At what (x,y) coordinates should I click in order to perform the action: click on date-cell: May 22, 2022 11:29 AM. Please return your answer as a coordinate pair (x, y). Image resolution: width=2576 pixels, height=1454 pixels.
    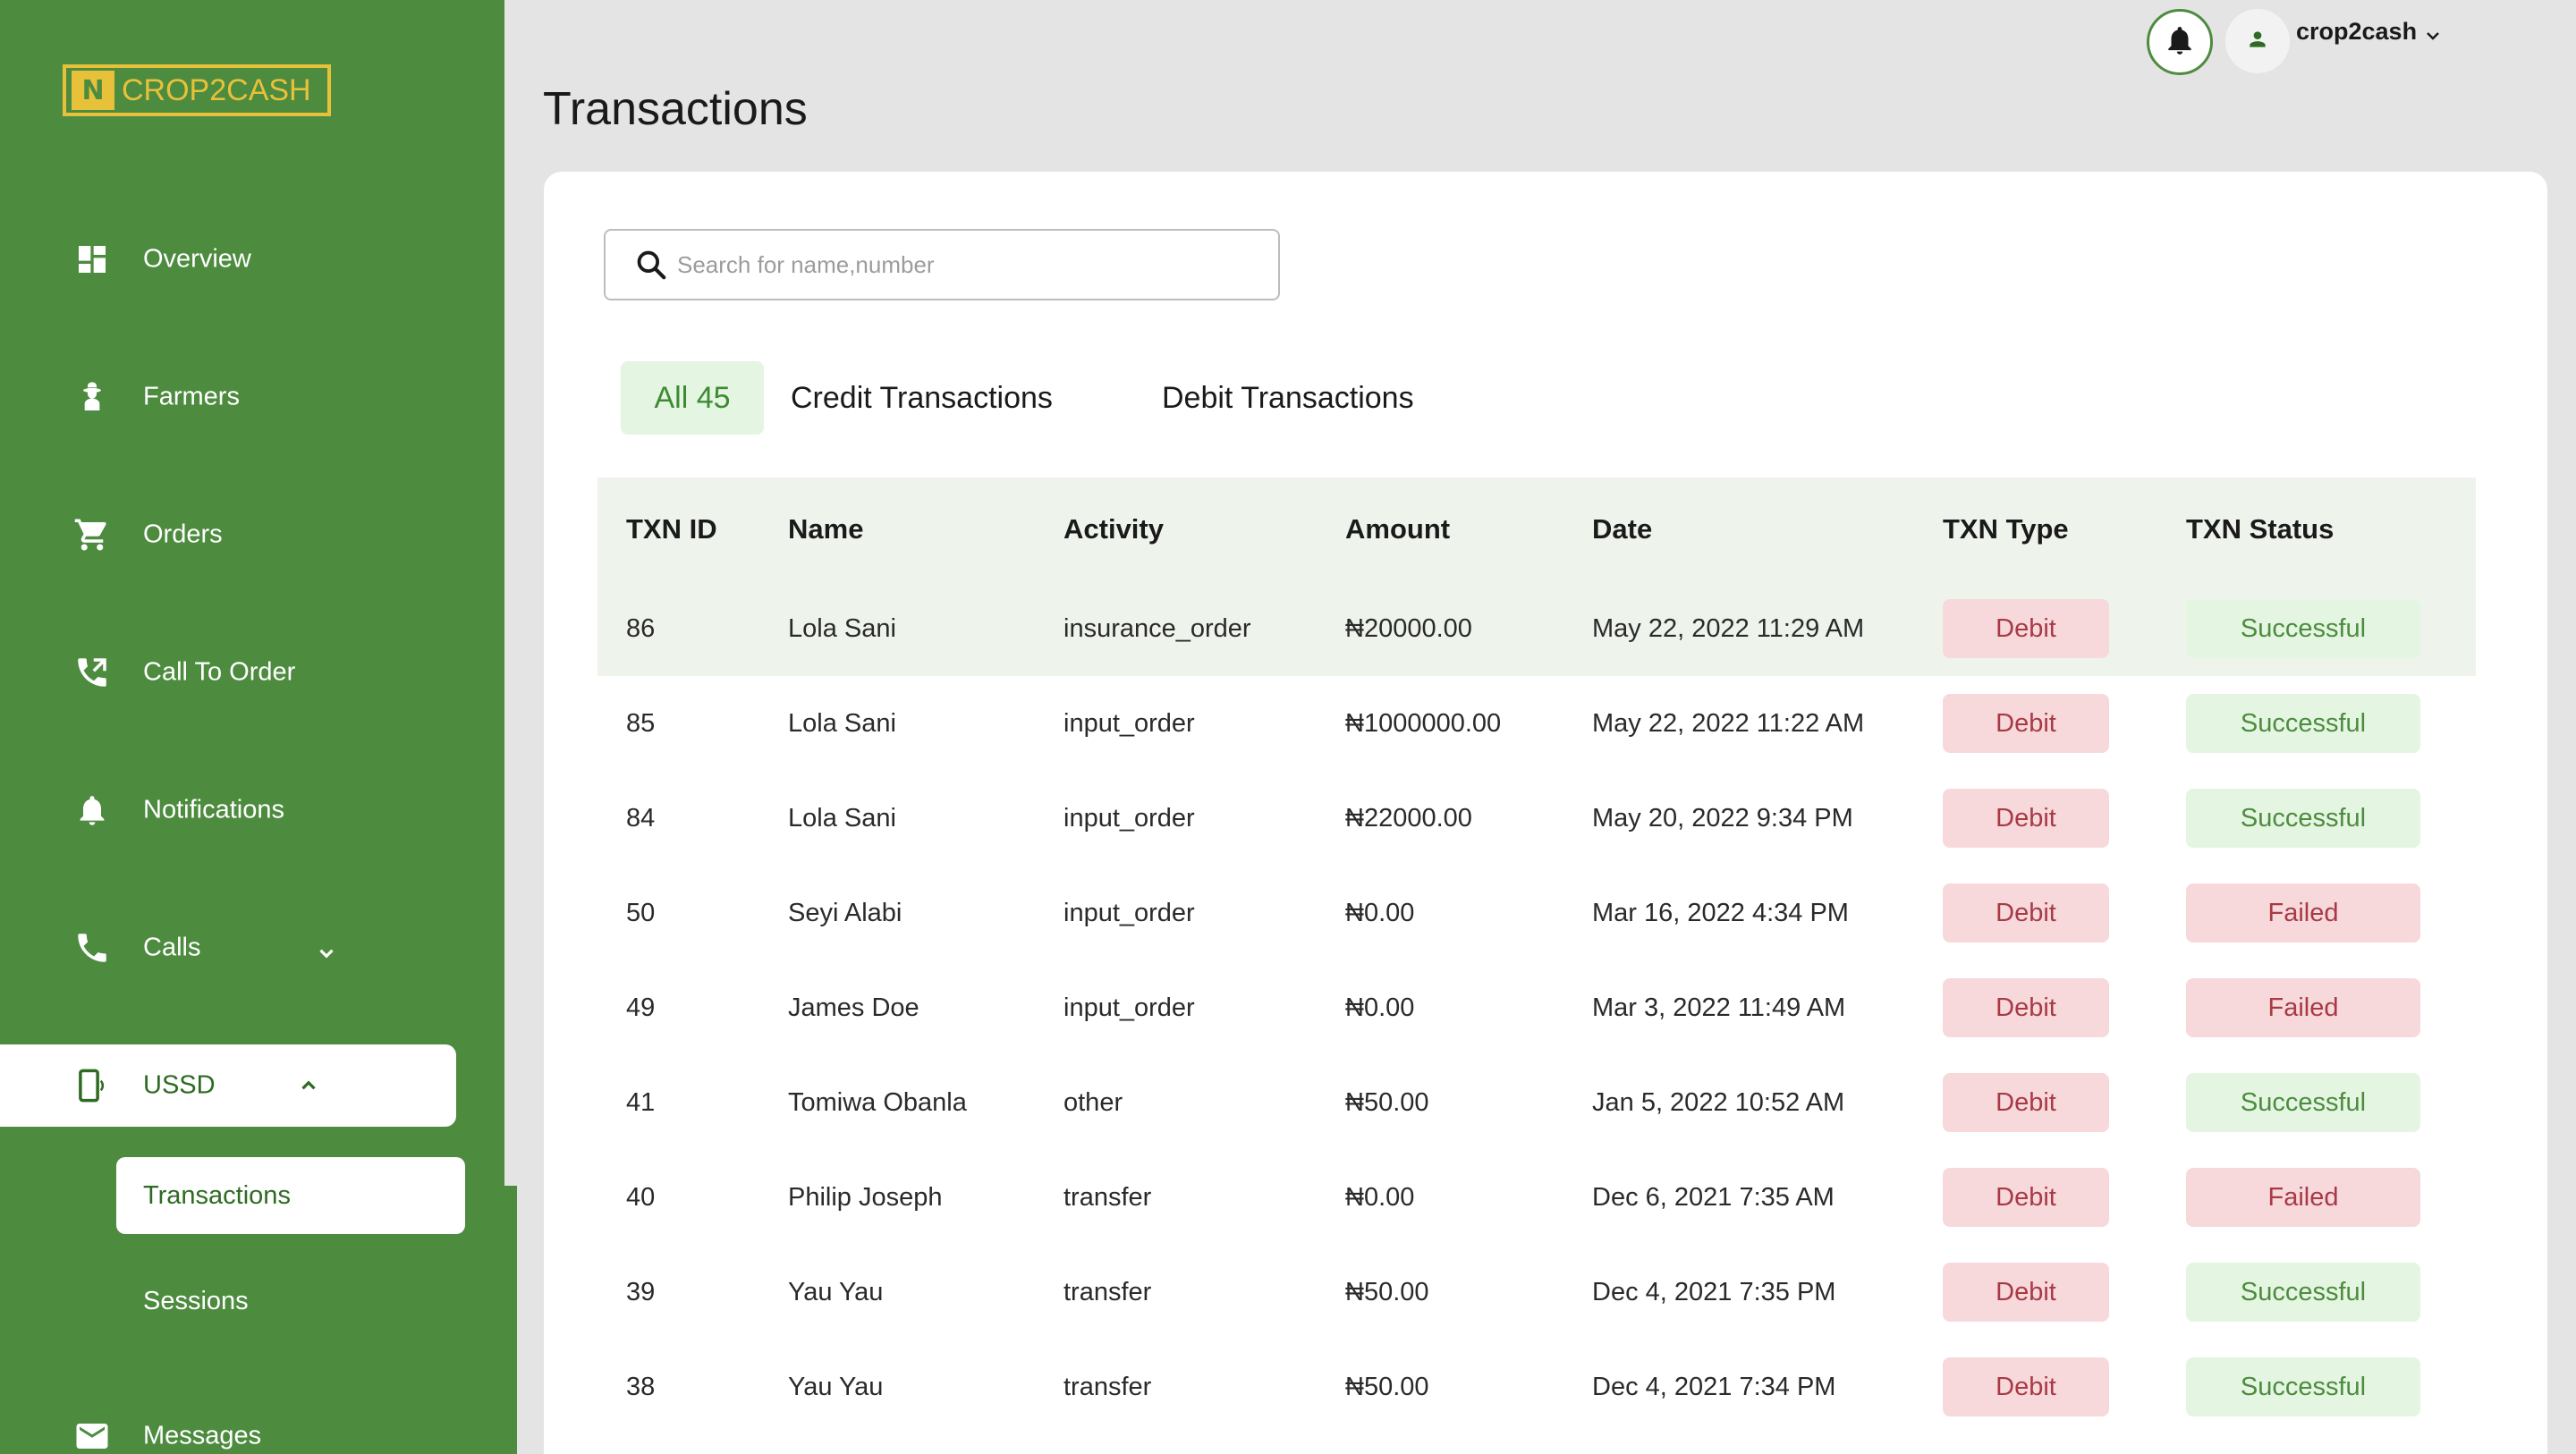
    Looking at the image, I should click on (1728, 628).